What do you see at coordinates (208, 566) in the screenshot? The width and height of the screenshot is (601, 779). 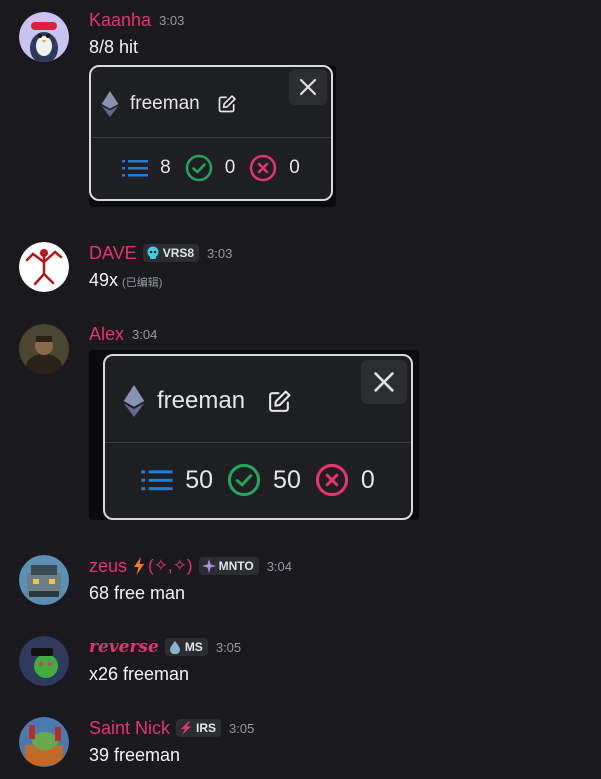 I see `sparkle-icon` at bounding box center [208, 566].